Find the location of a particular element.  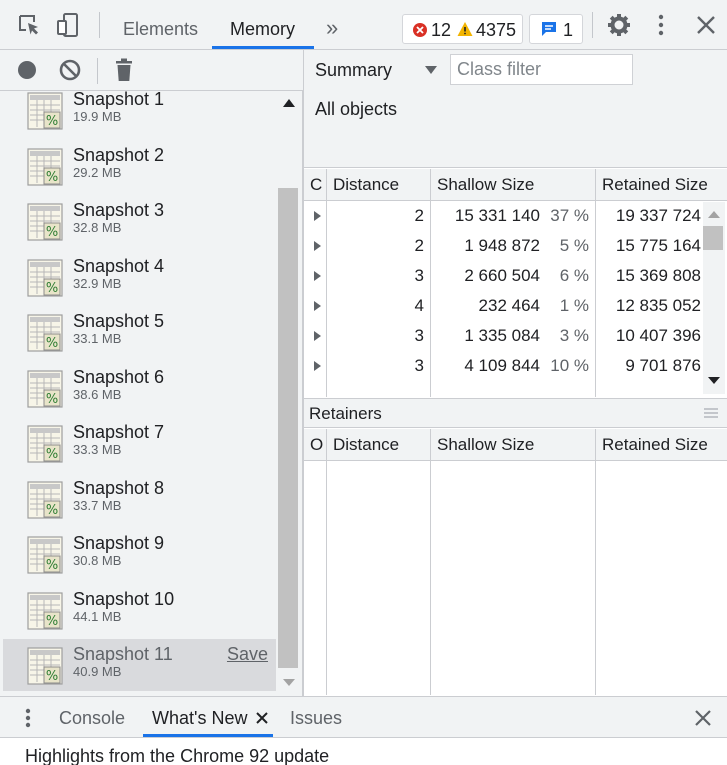

close-icon is located at coordinates (706, 25).